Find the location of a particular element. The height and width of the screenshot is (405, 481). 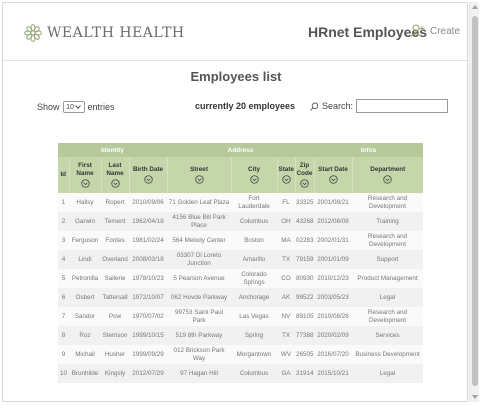

col-department-cell: Research and Development is located at coordinates (387, 202).